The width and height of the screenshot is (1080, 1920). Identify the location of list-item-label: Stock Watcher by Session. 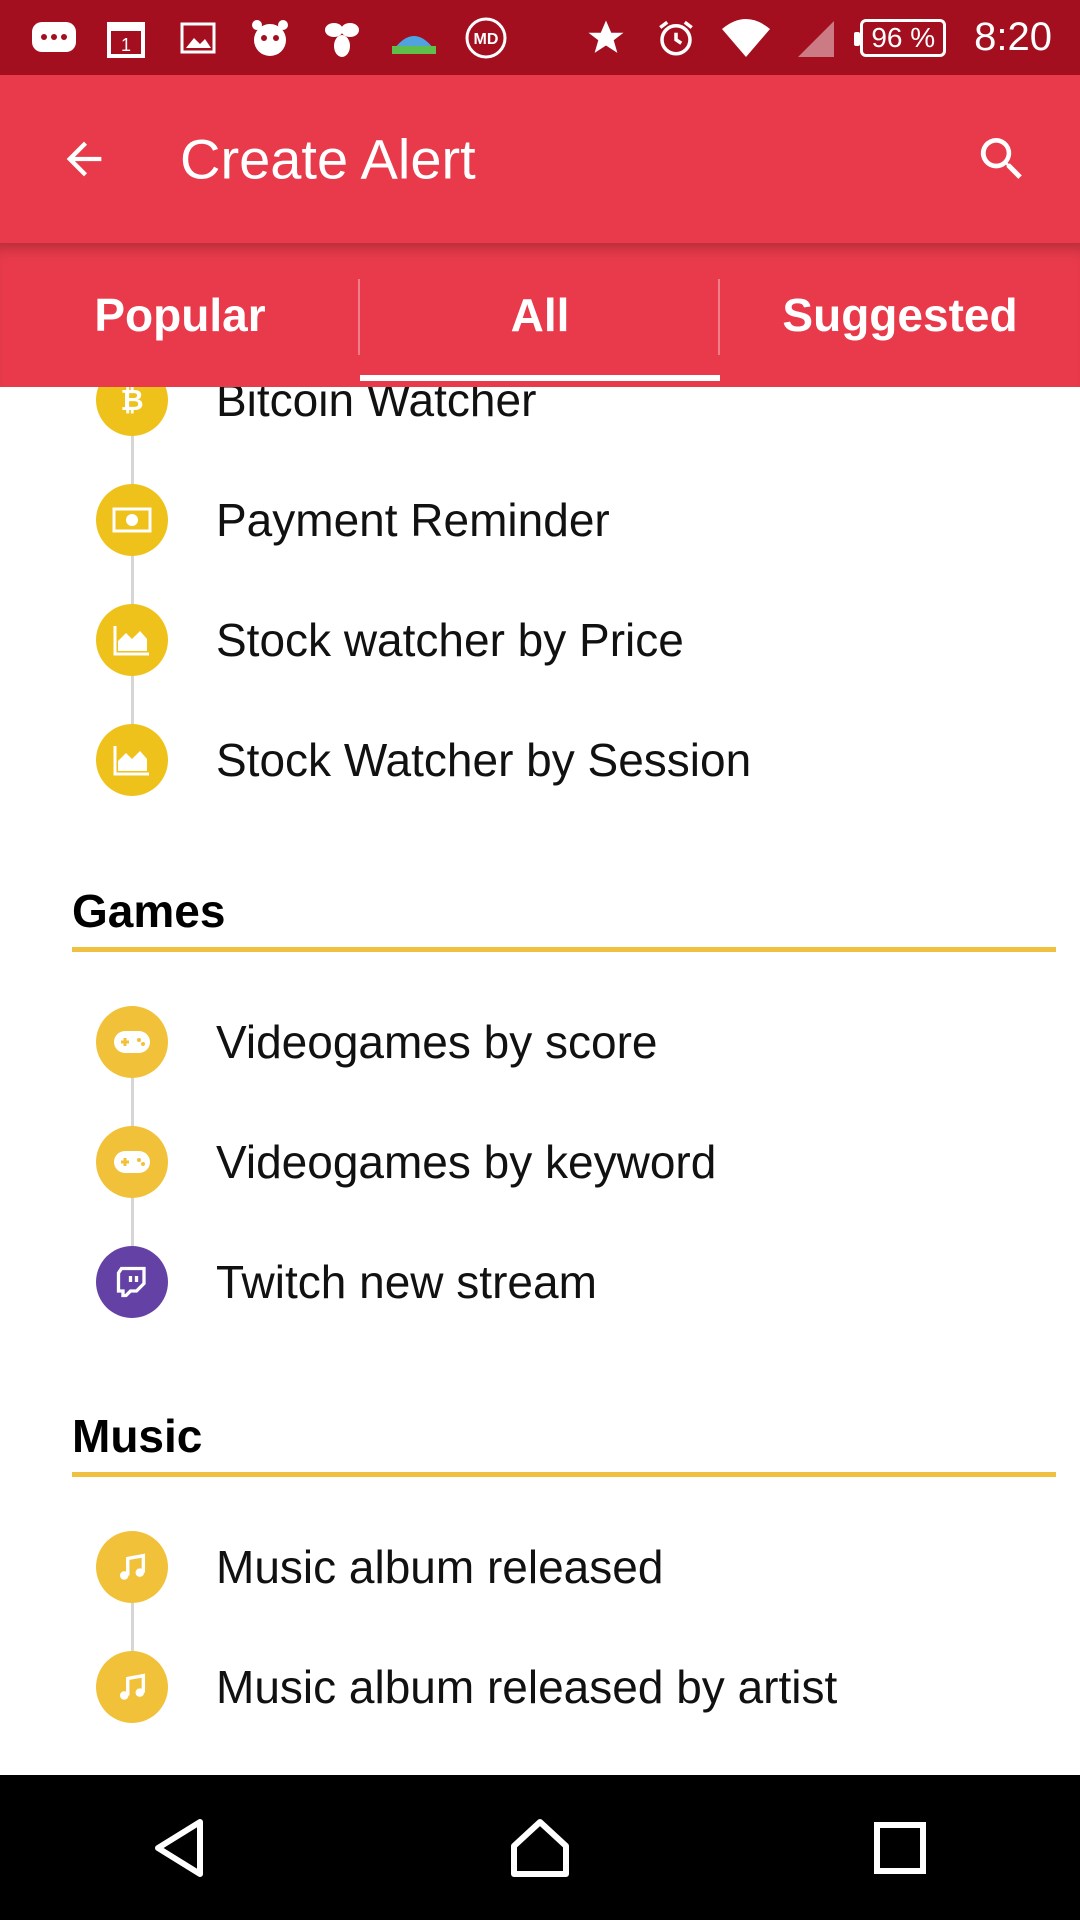
(484, 760).